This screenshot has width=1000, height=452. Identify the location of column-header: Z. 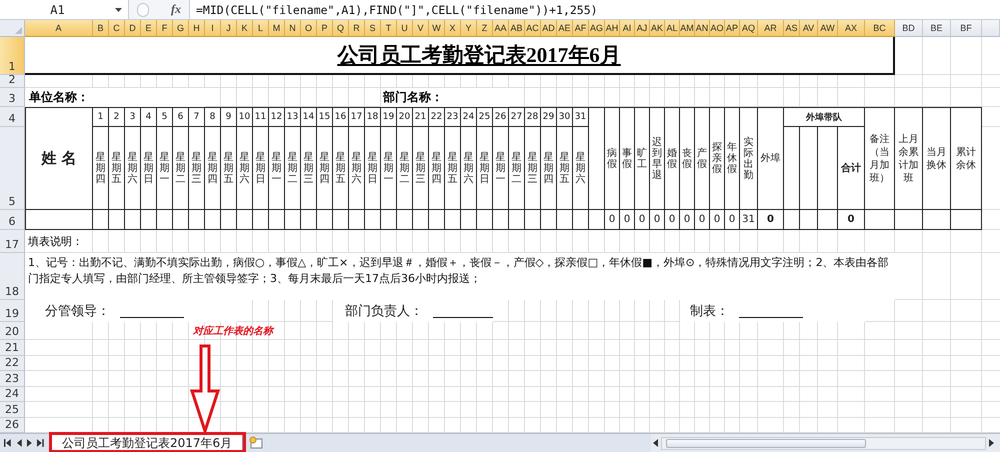
(485, 28).